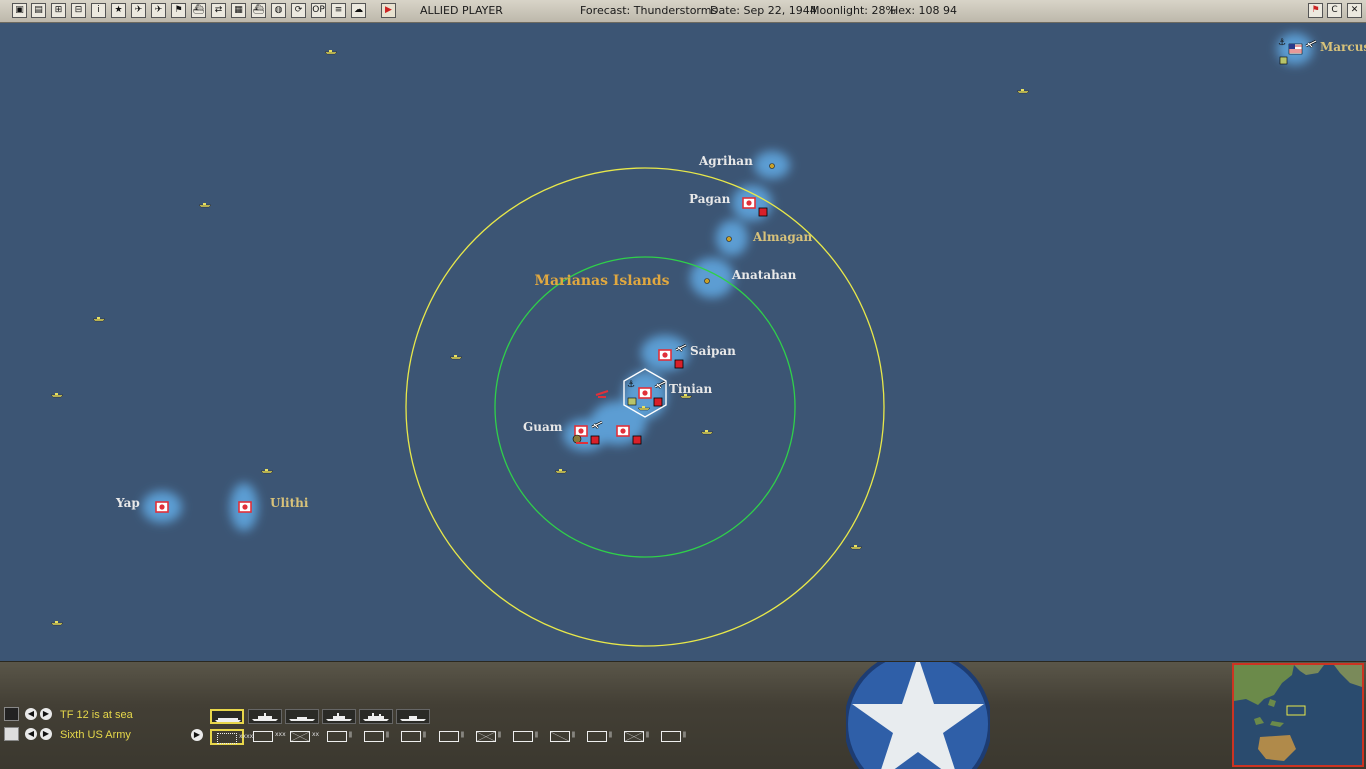 Image resolution: width=1366 pixels, height=769 pixels. Describe the element at coordinates (725, 161) in the screenshot. I see `agrihan-label: Agrihan` at that location.